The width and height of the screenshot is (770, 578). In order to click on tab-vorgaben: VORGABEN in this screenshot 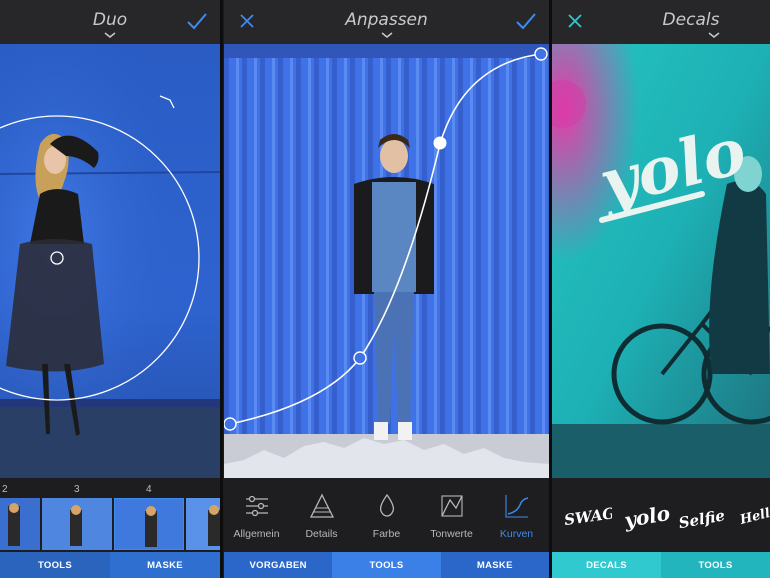, I will do `click(278, 565)`.